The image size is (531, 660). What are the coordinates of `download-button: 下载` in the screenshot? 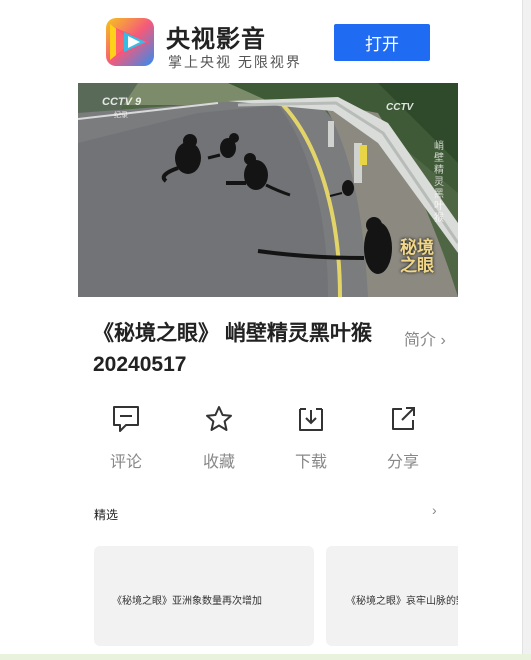 It's located at (311, 438).